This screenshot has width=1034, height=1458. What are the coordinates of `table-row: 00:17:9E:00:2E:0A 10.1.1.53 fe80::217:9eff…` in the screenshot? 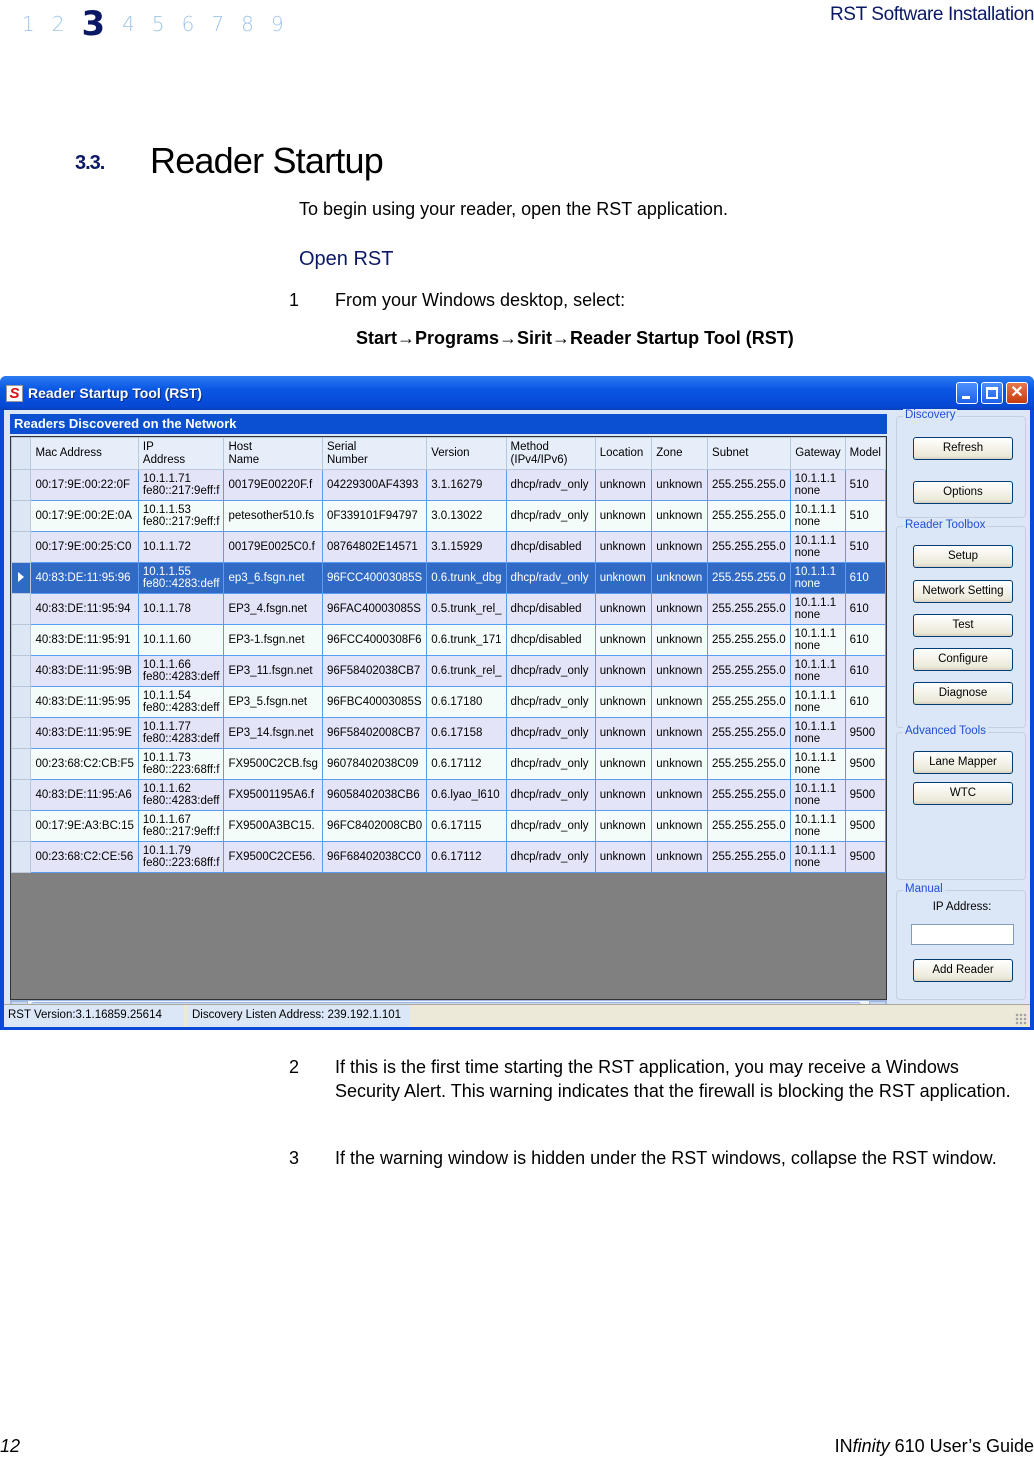 It's located at (448, 516).